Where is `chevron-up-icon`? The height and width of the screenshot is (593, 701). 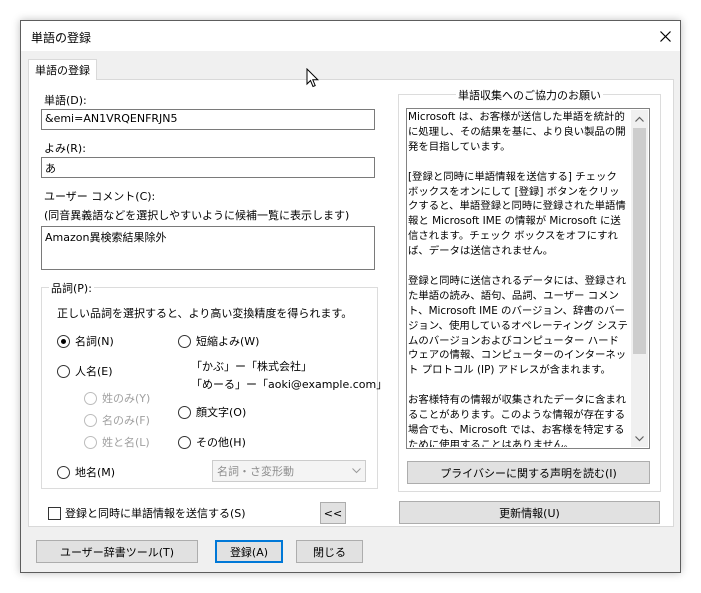
chevron-up-icon is located at coordinates (639, 119).